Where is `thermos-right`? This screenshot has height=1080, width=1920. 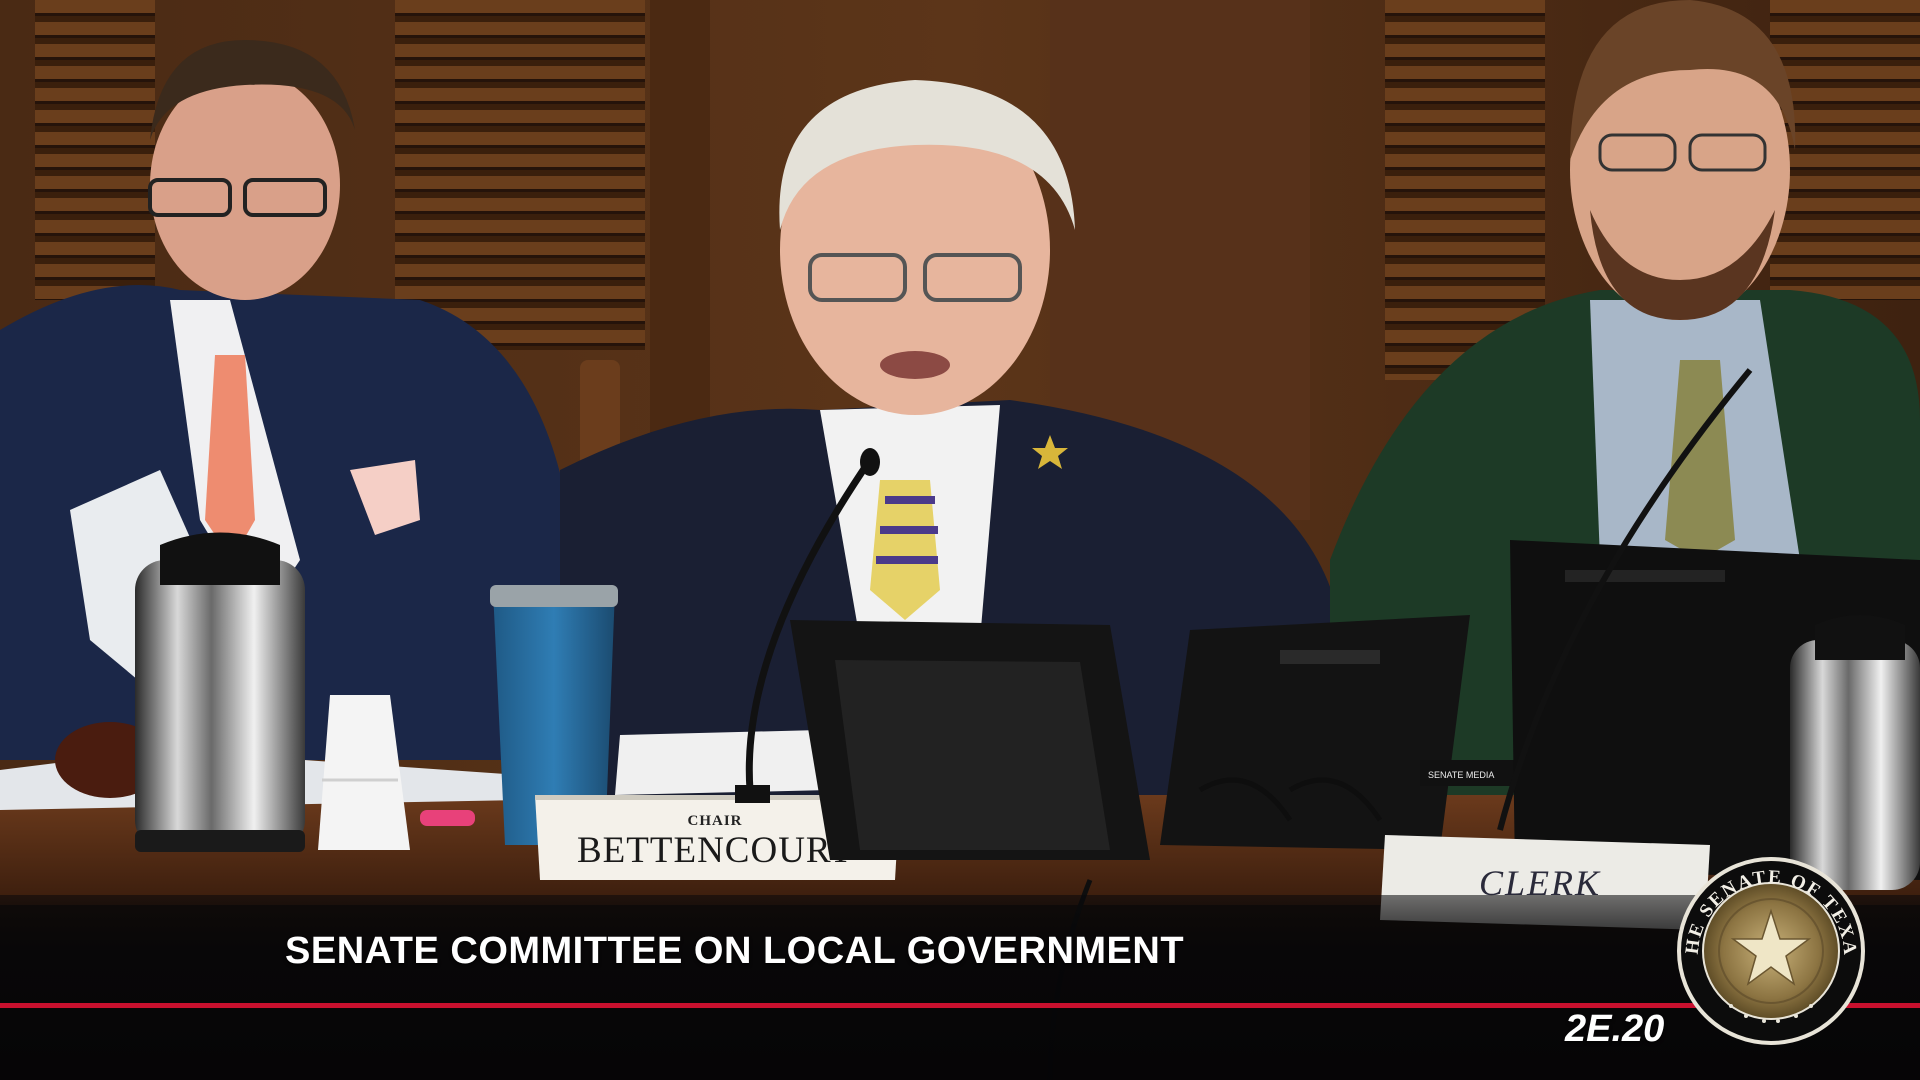
thermos-right is located at coordinates (1855, 752).